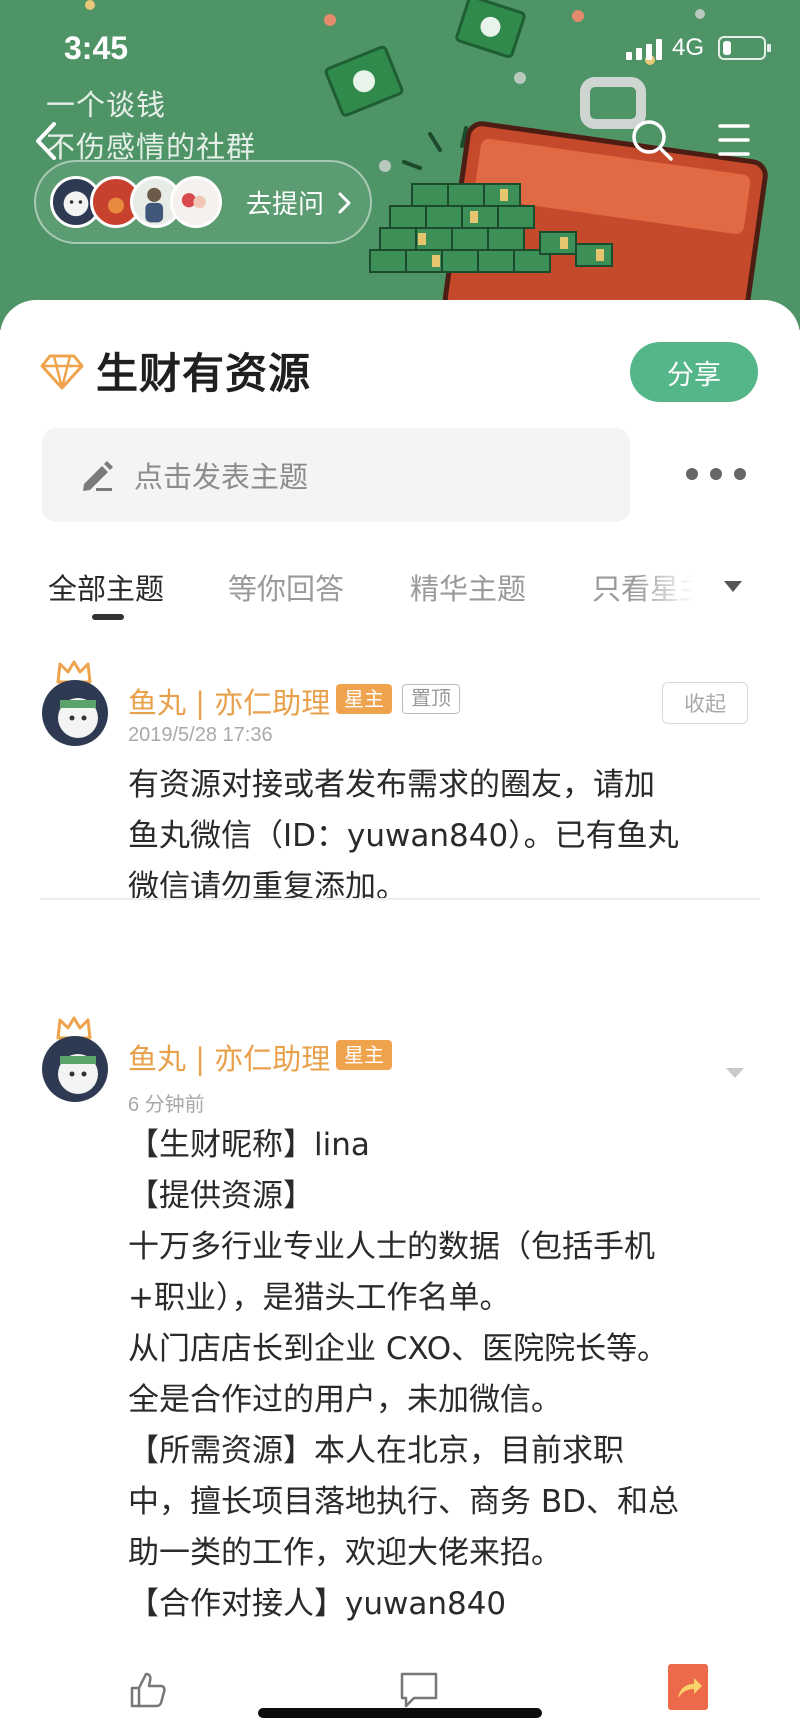 The image size is (800, 1732). What do you see at coordinates (344, 203) in the screenshot?
I see `chevron-right-icon` at bounding box center [344, 203].